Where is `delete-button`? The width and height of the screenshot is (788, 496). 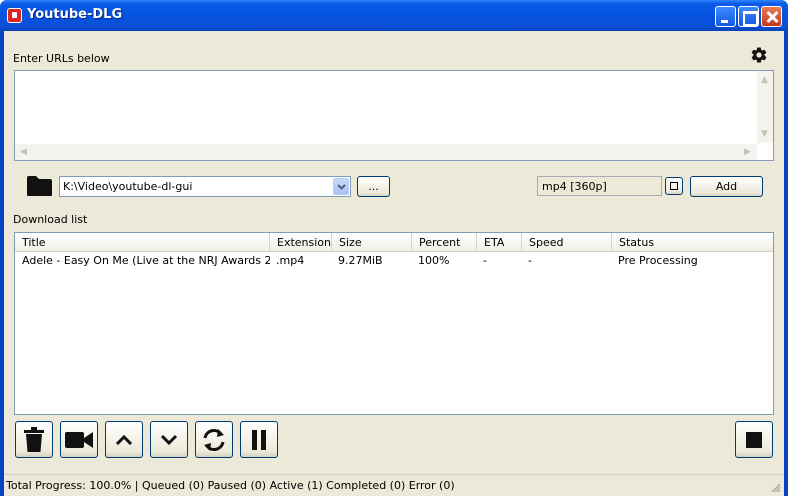
delete-button is located at coordinates (34, 439).